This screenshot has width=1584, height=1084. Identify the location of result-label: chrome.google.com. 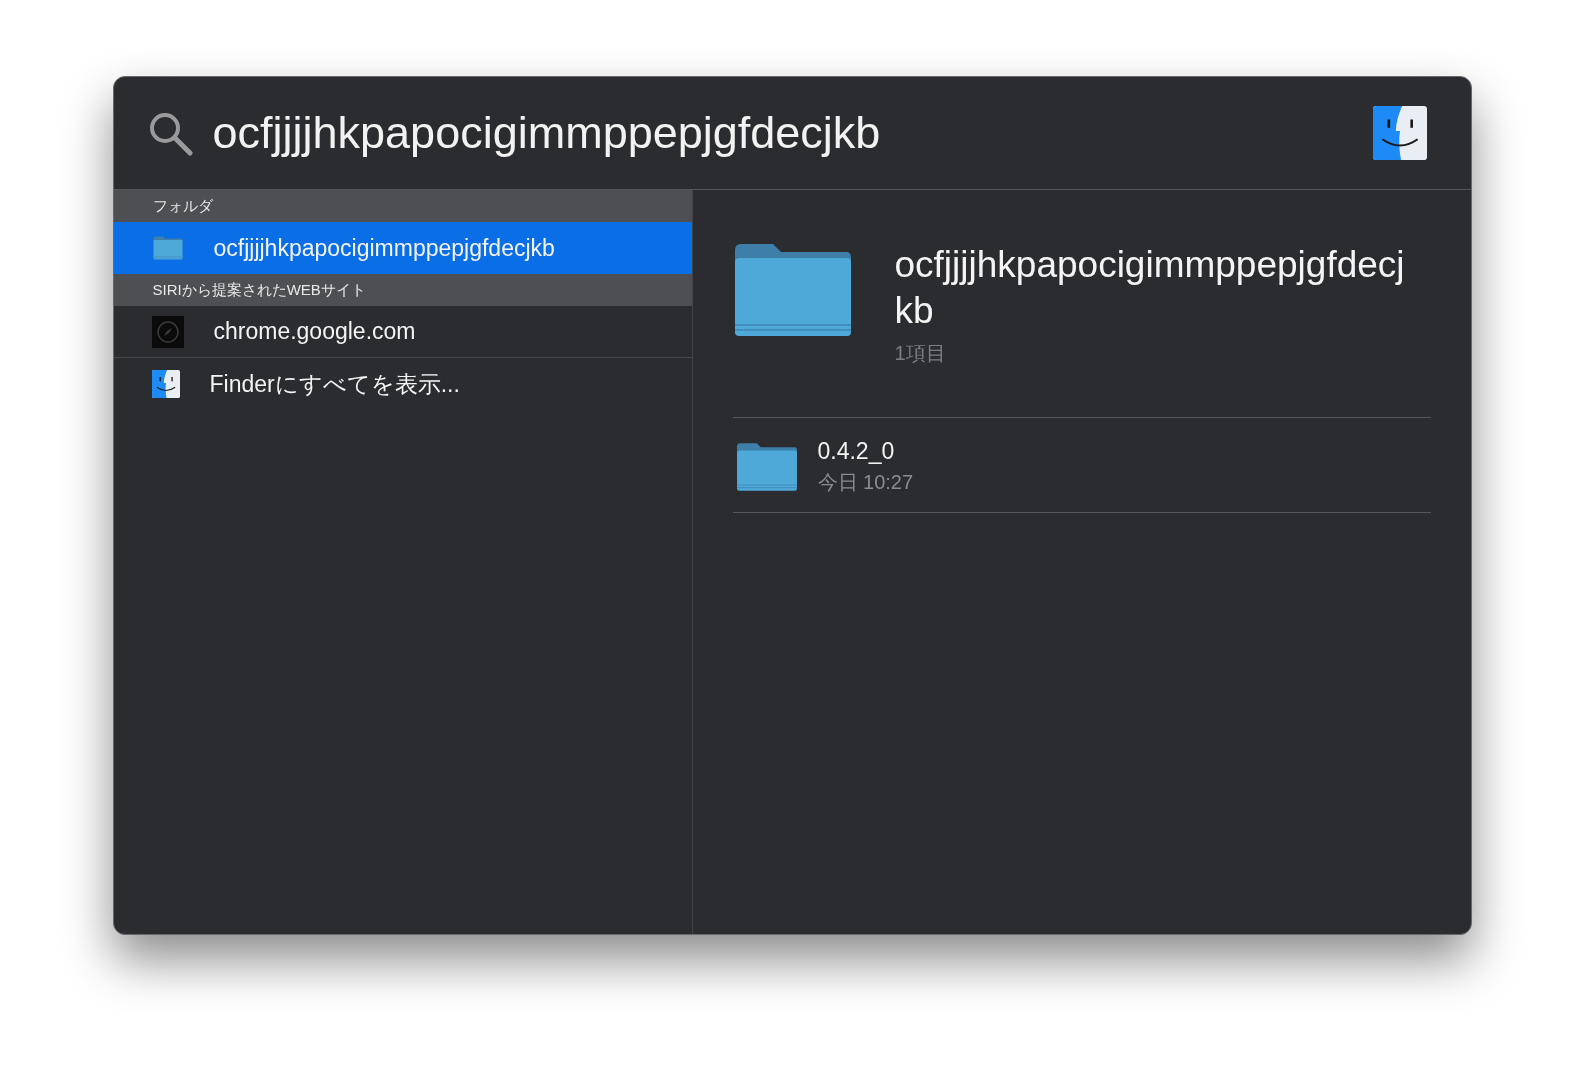
(314, 331).